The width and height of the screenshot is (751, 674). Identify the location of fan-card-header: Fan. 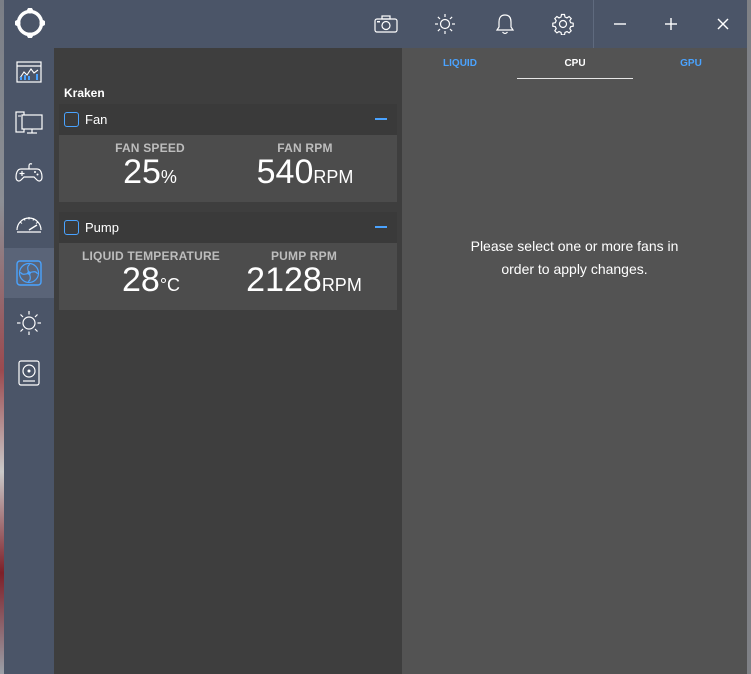
(228, 119).